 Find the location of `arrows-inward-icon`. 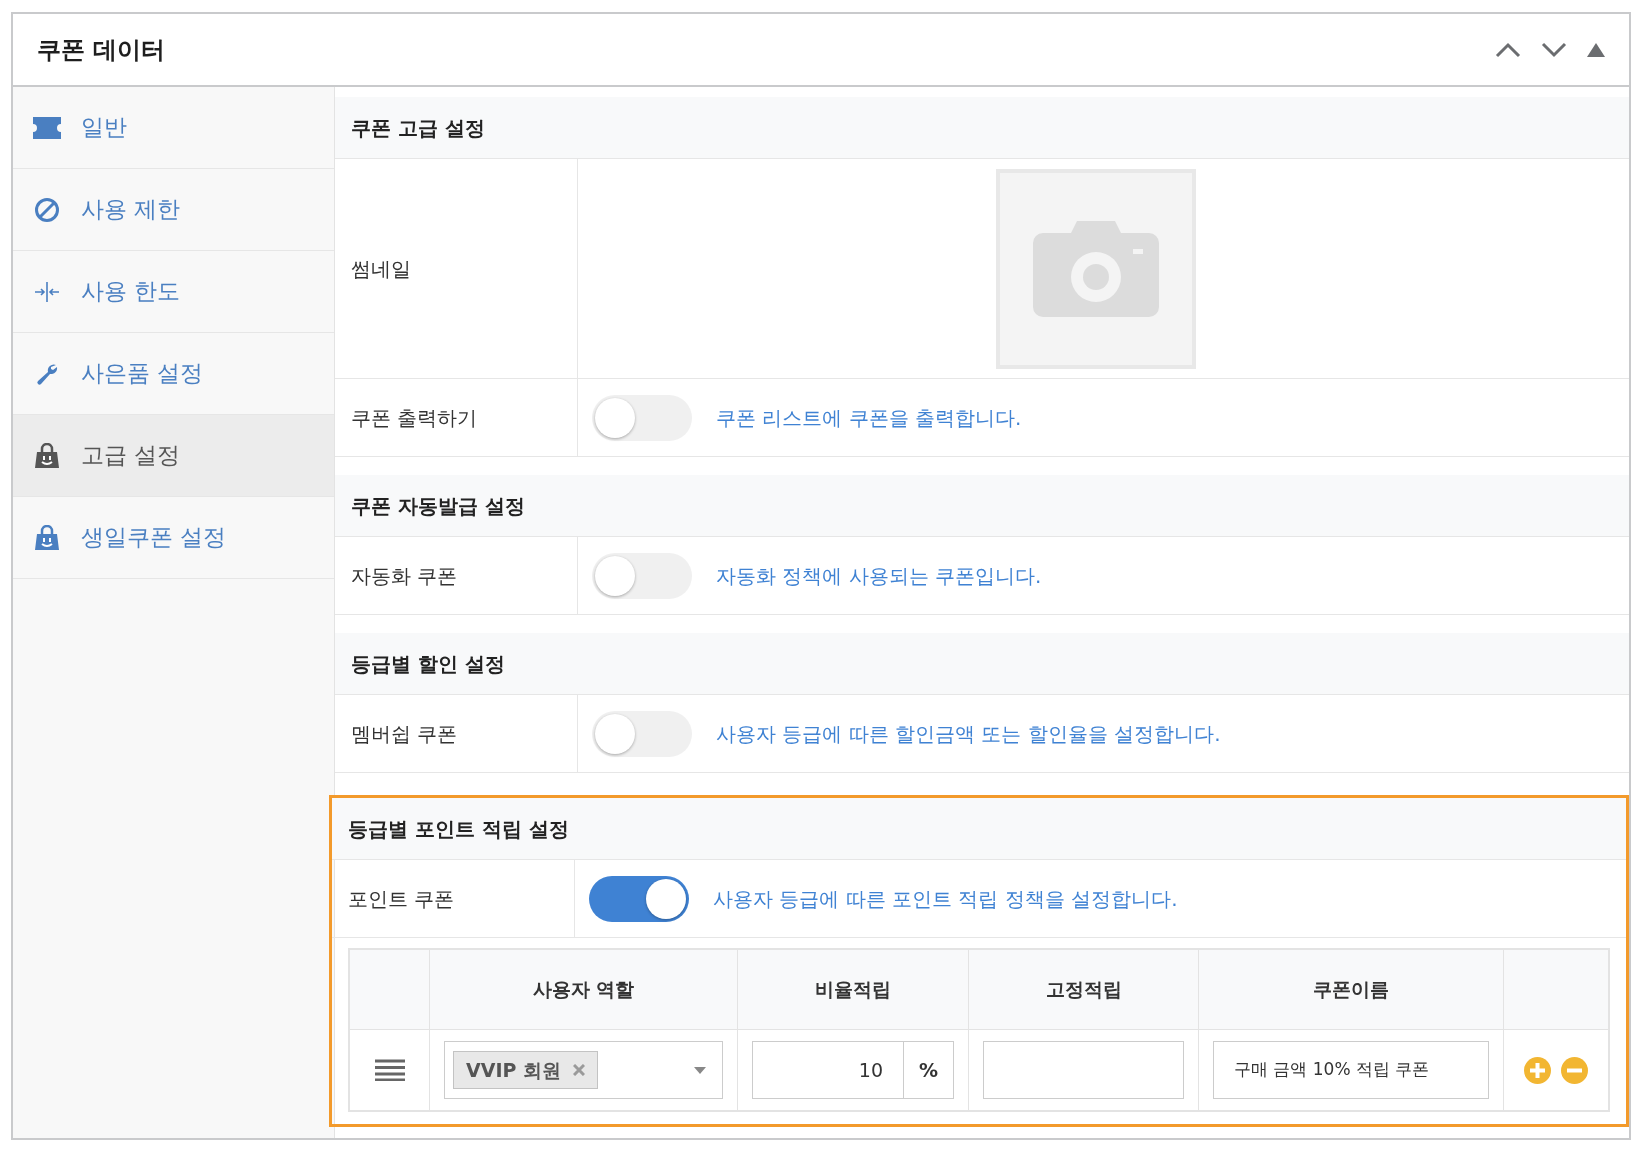

arrows-inward-icon is located at coordinates (47, 291).